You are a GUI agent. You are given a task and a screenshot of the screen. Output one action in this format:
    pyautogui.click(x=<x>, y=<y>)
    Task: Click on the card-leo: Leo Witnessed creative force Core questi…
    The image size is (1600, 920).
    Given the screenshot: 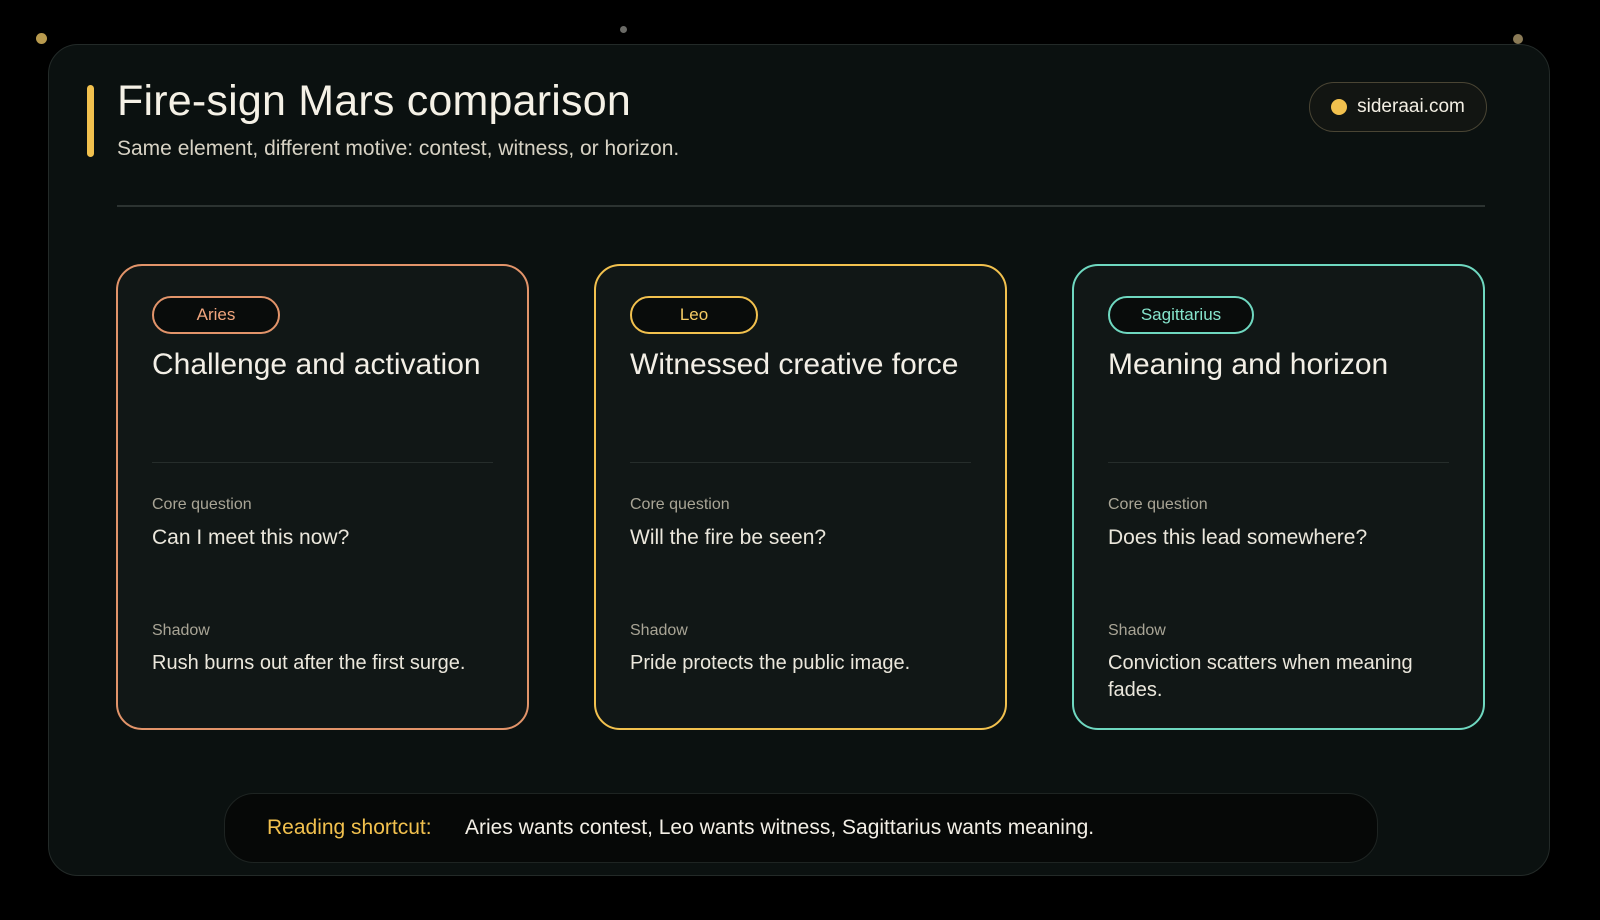 What is the action you would take?
    pyautogui.click(x=800, y=497)
    